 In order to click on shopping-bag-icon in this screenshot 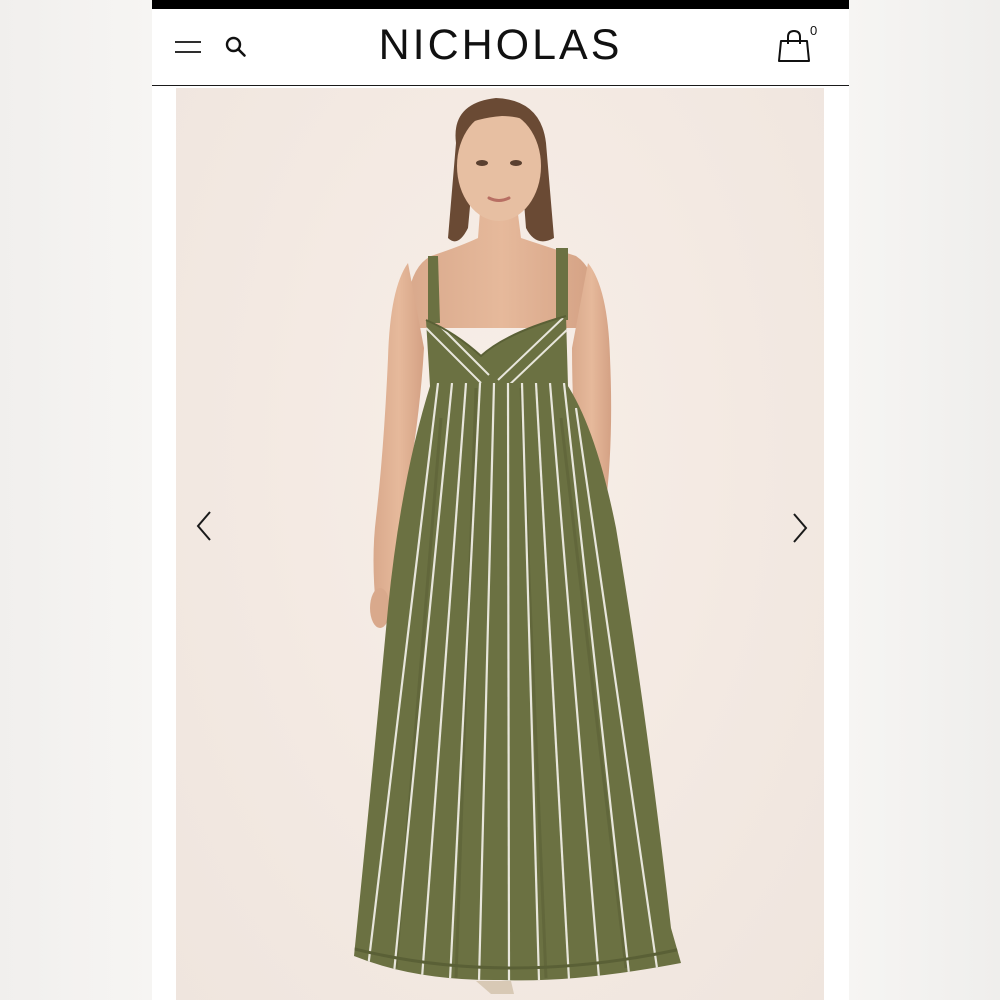, I will do `click(794, 45)`.